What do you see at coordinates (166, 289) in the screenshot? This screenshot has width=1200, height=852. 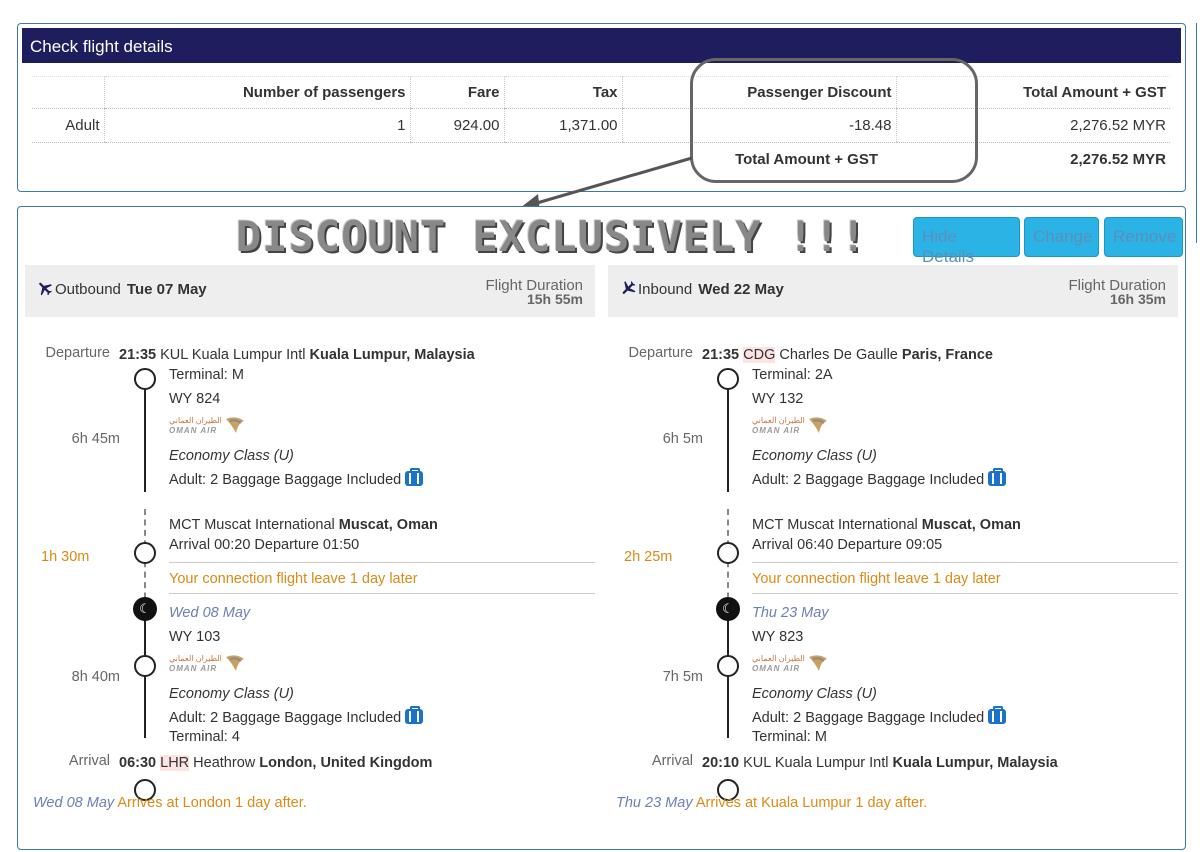 I see `direction-date: Tue 07 May` at bounding box center [166, 289].